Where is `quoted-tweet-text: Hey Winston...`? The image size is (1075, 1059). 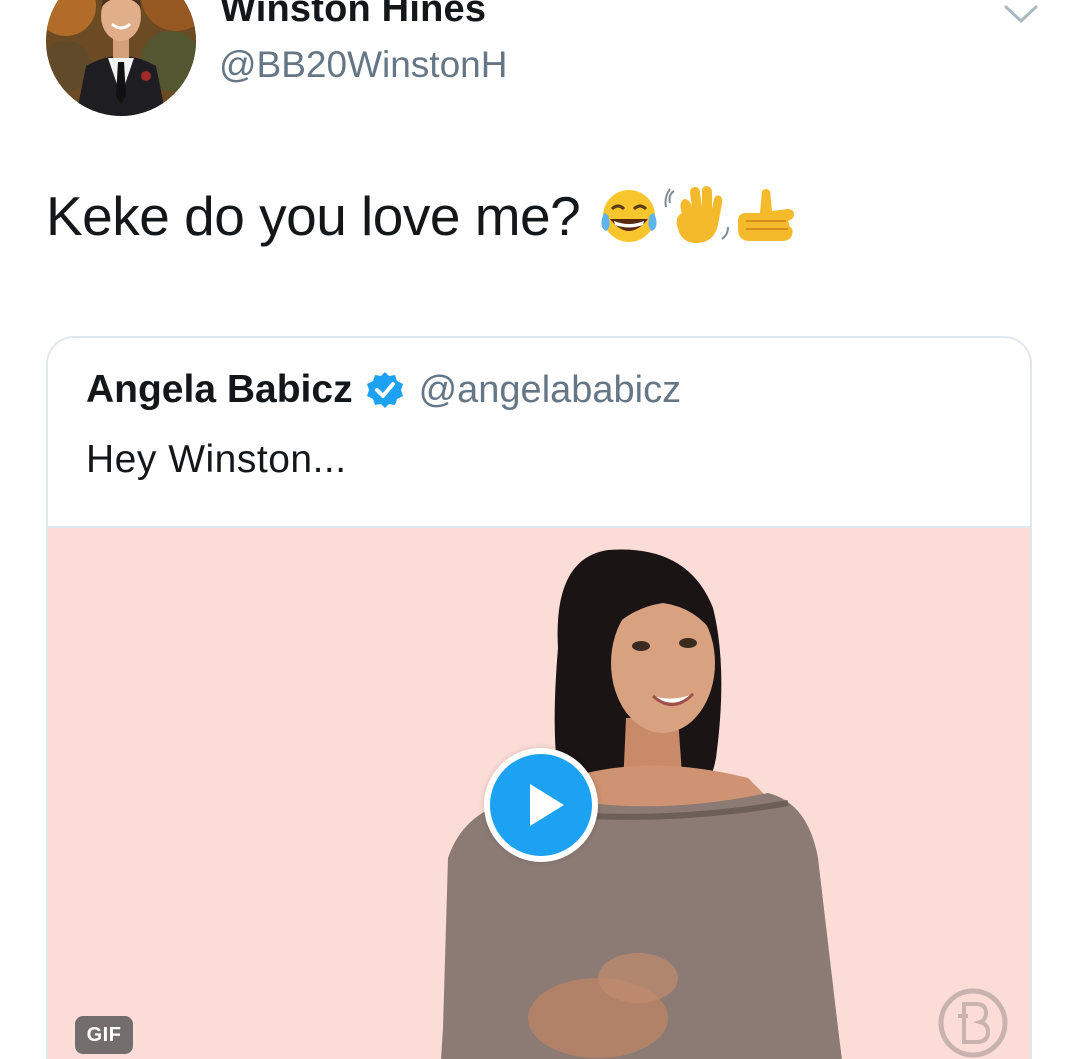 quoted-tweet-text: Hey Winston... is located at coordinates (216, 459).